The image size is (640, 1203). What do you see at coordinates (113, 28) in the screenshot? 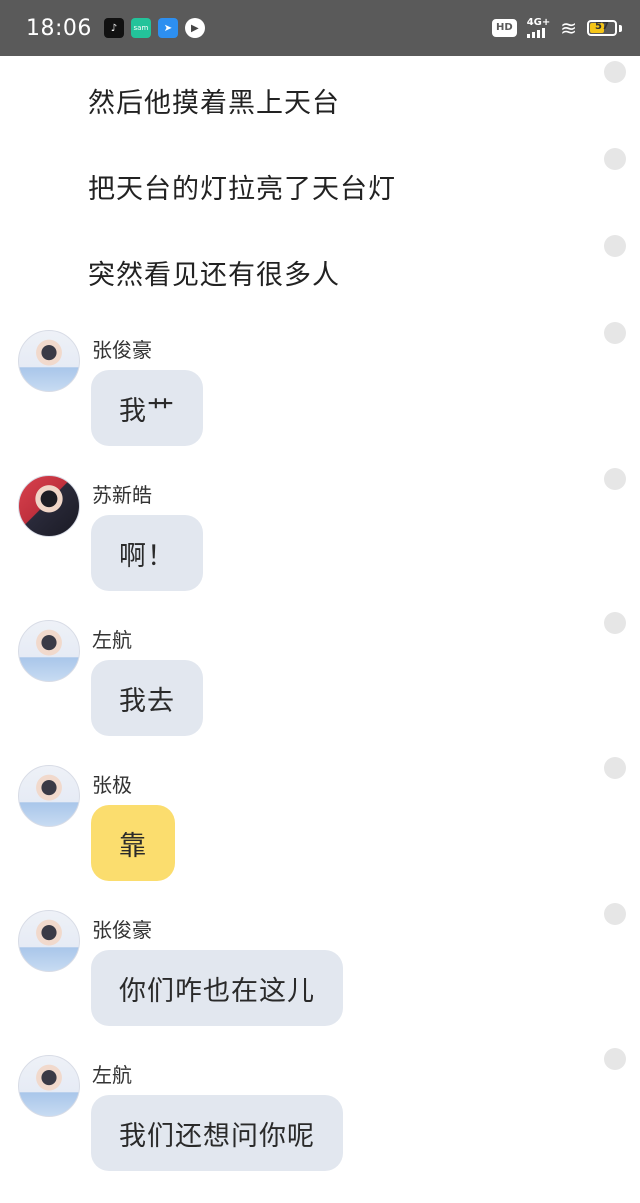
I see `tiktok-icon: ♪` at bounding box center [113, 28].